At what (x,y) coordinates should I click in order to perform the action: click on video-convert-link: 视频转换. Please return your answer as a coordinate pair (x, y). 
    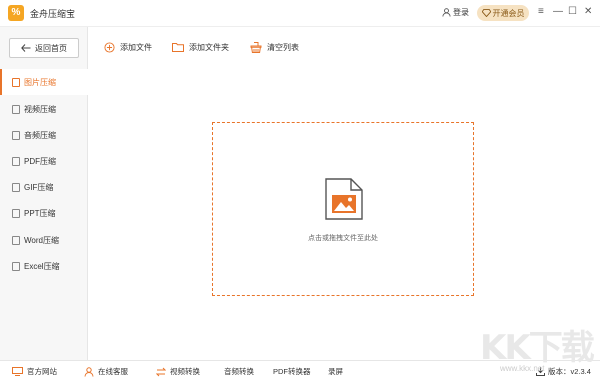
    Looking at the image, I should click on (178, 371).